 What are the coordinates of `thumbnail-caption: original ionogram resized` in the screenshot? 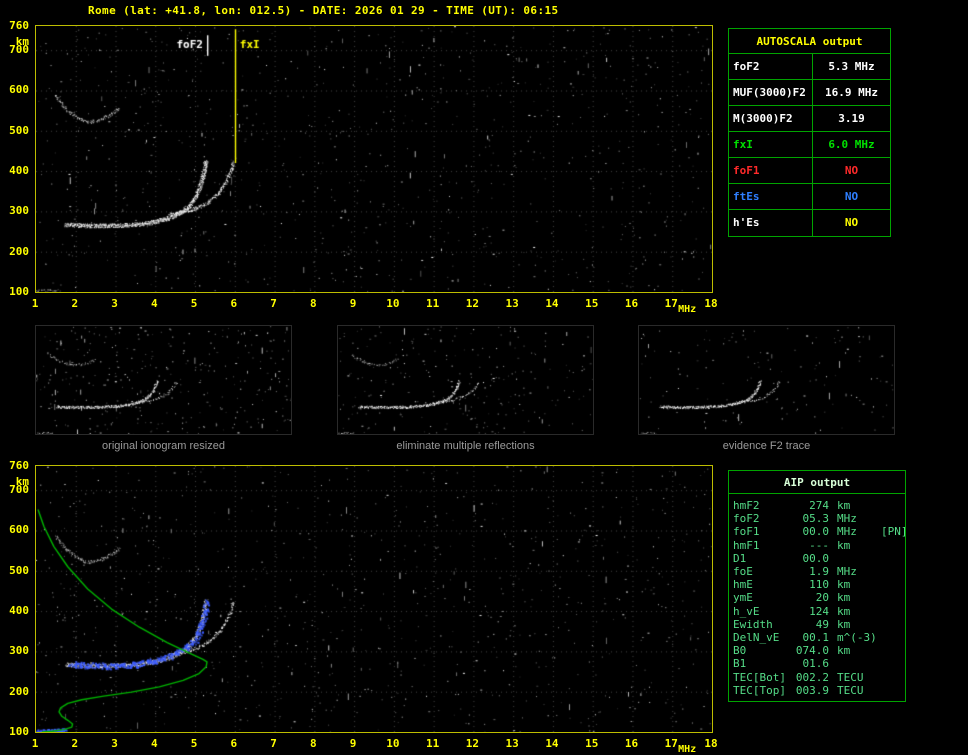 It's located at (163, 446).